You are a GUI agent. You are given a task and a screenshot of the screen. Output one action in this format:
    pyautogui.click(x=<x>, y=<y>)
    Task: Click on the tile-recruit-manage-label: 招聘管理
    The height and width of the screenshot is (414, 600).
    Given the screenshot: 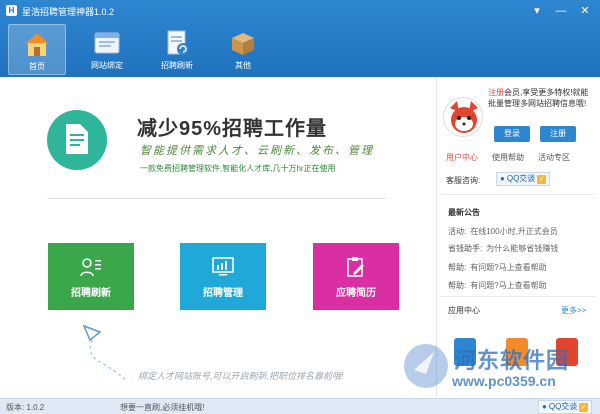 What is the action you would take?
    pyautogui.click(x=223, y=293)
    